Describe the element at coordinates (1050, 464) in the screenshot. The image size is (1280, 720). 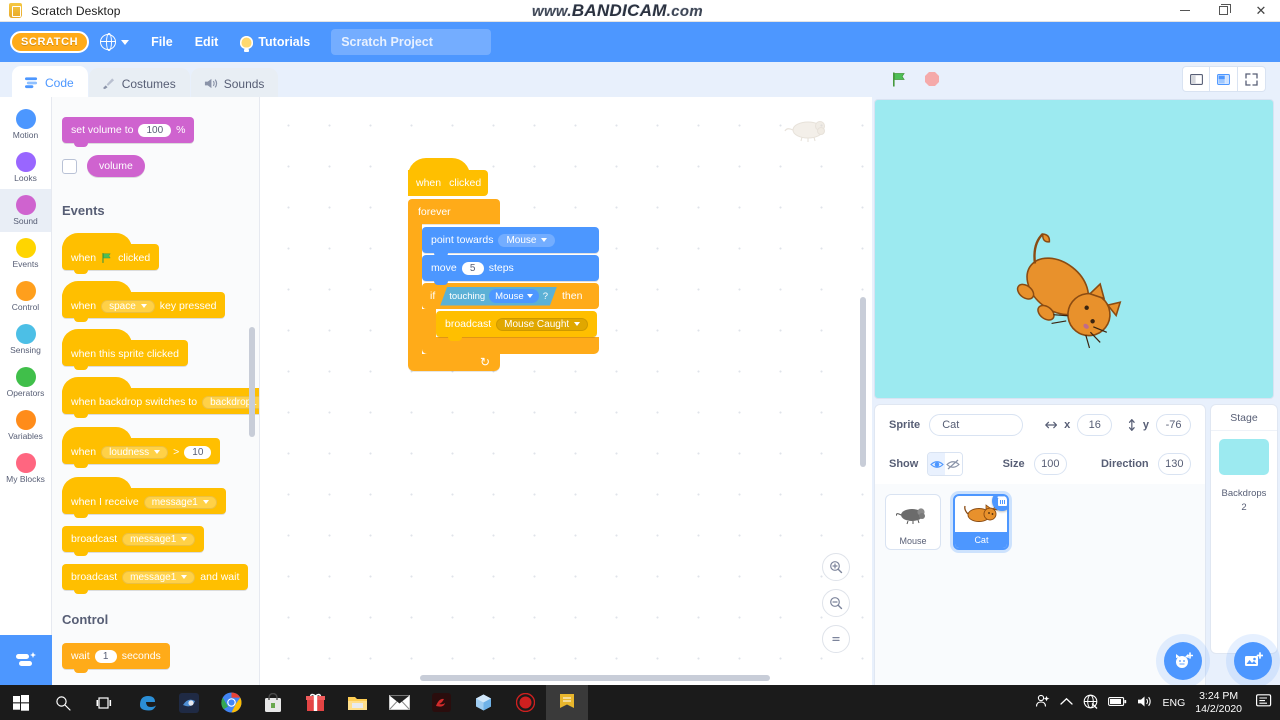
I see `size-input: 100` at that location.